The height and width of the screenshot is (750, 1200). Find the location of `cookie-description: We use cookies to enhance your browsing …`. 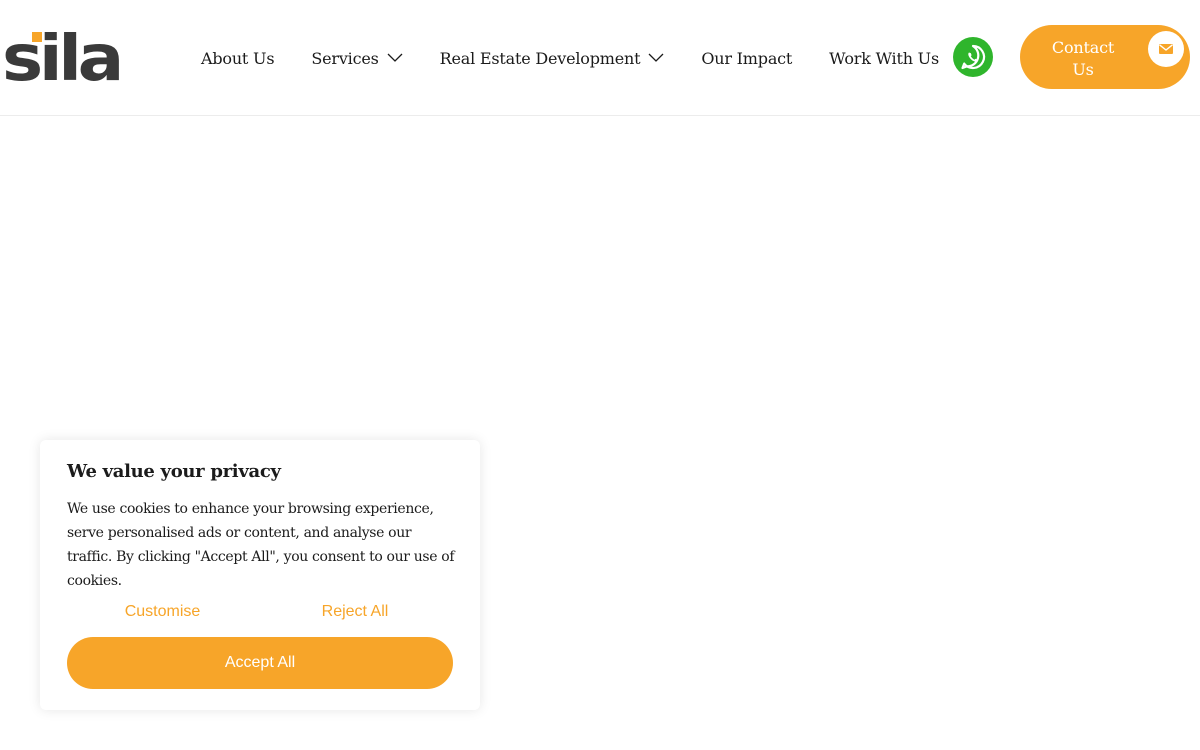

cookie-description: We use cookies to enhance your browsing … is located at coordinates (261, 545).